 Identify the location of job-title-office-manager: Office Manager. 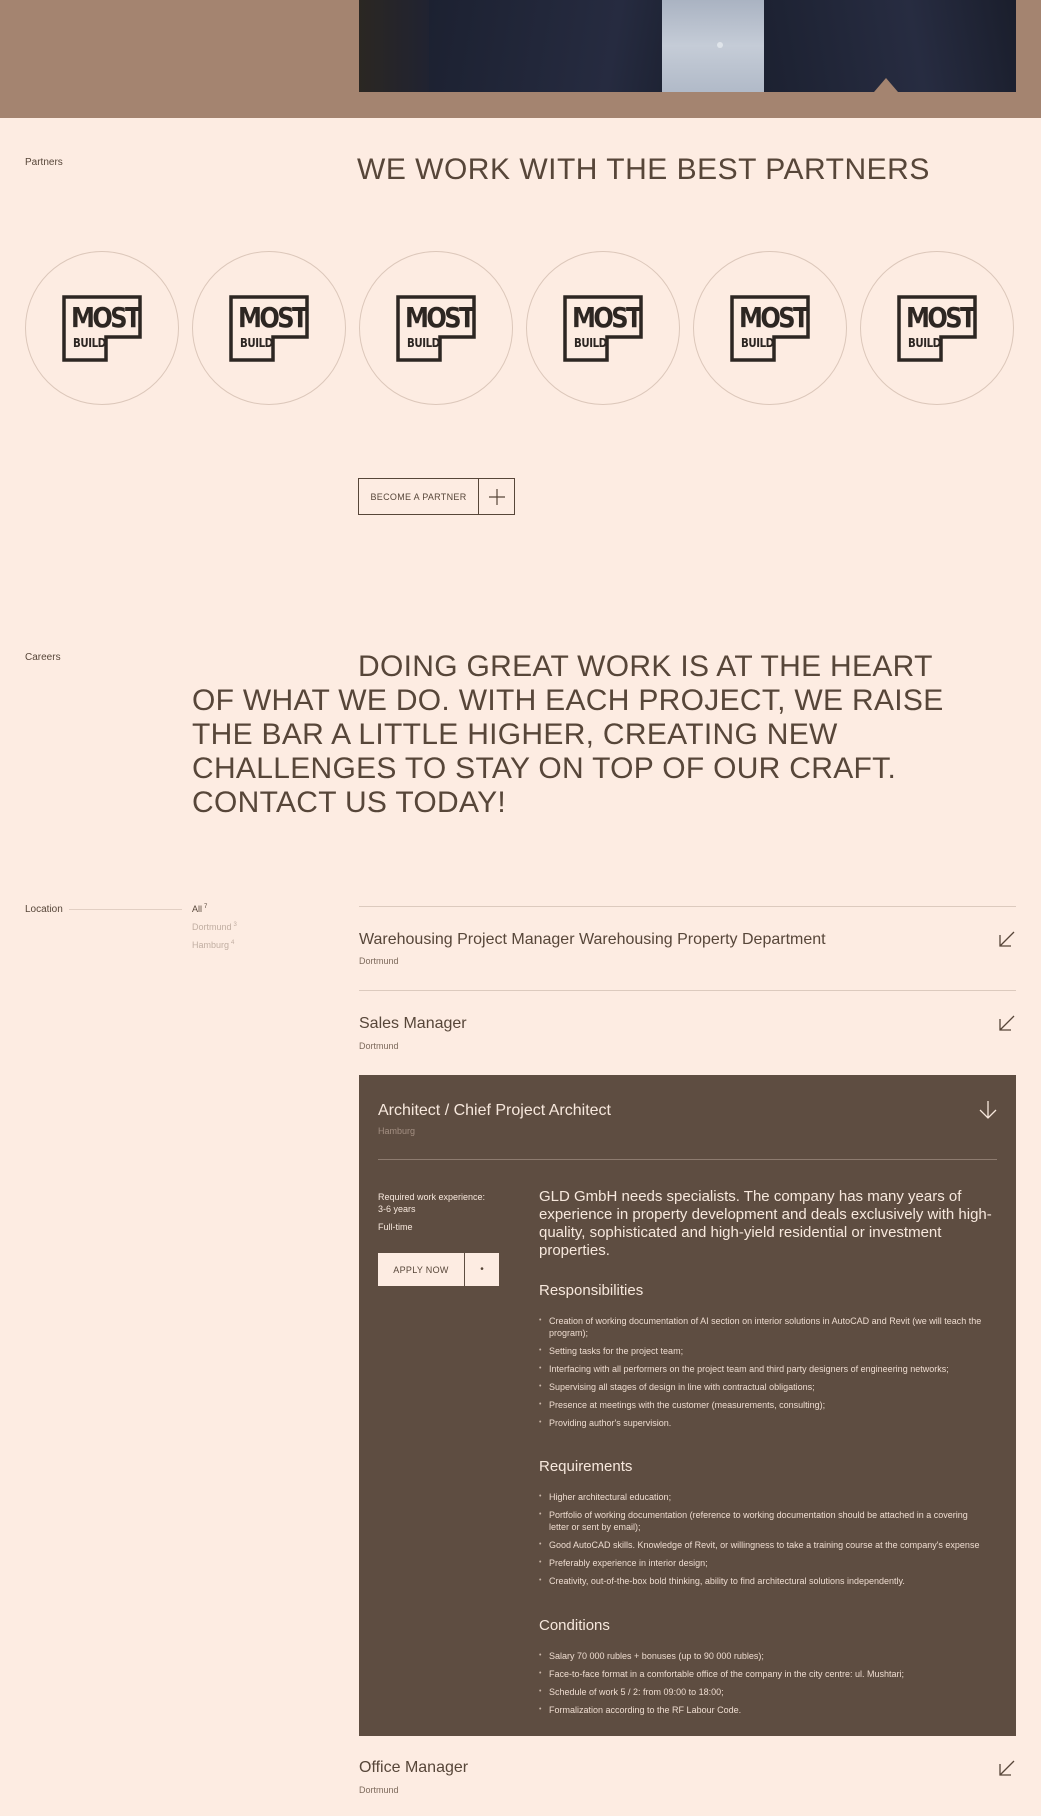
(413, 1768).